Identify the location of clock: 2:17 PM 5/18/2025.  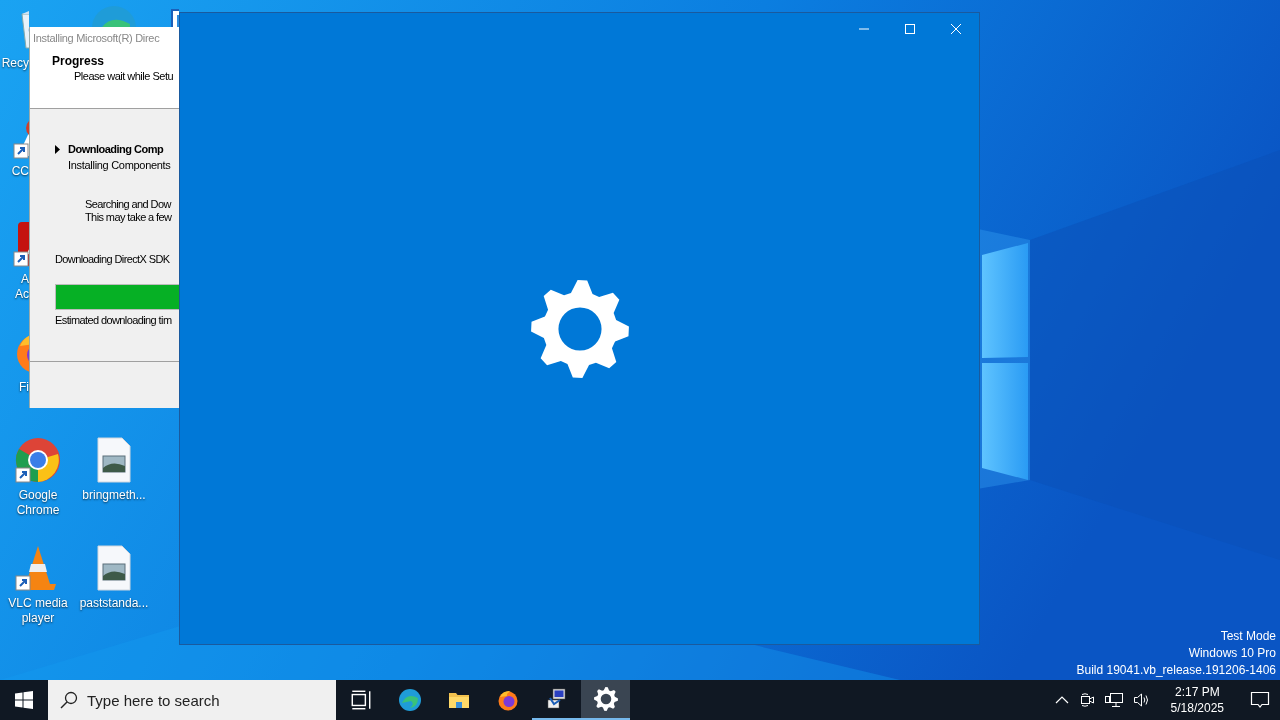
(1197, 700).